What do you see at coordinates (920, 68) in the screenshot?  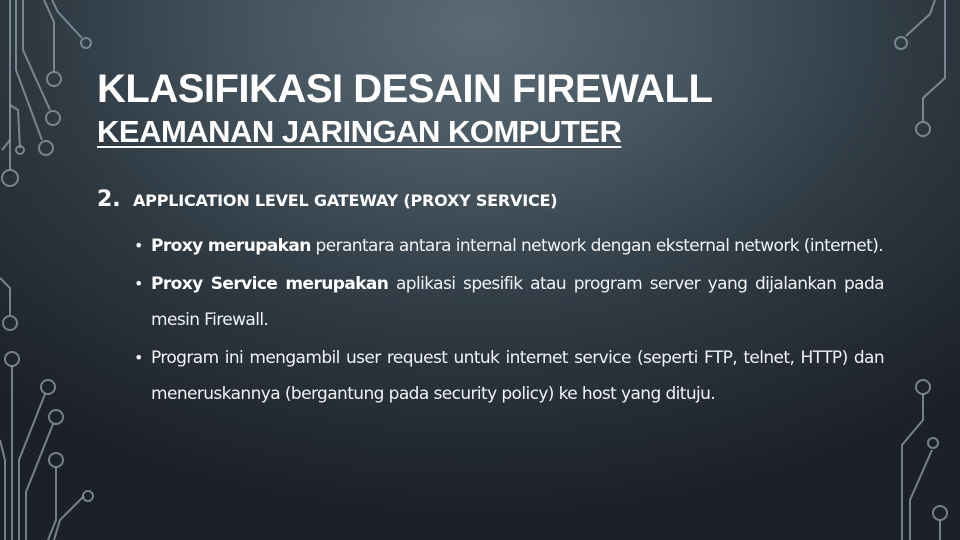 I see `circuit-lines-right-top-icon` at bounding box center [920, 68].